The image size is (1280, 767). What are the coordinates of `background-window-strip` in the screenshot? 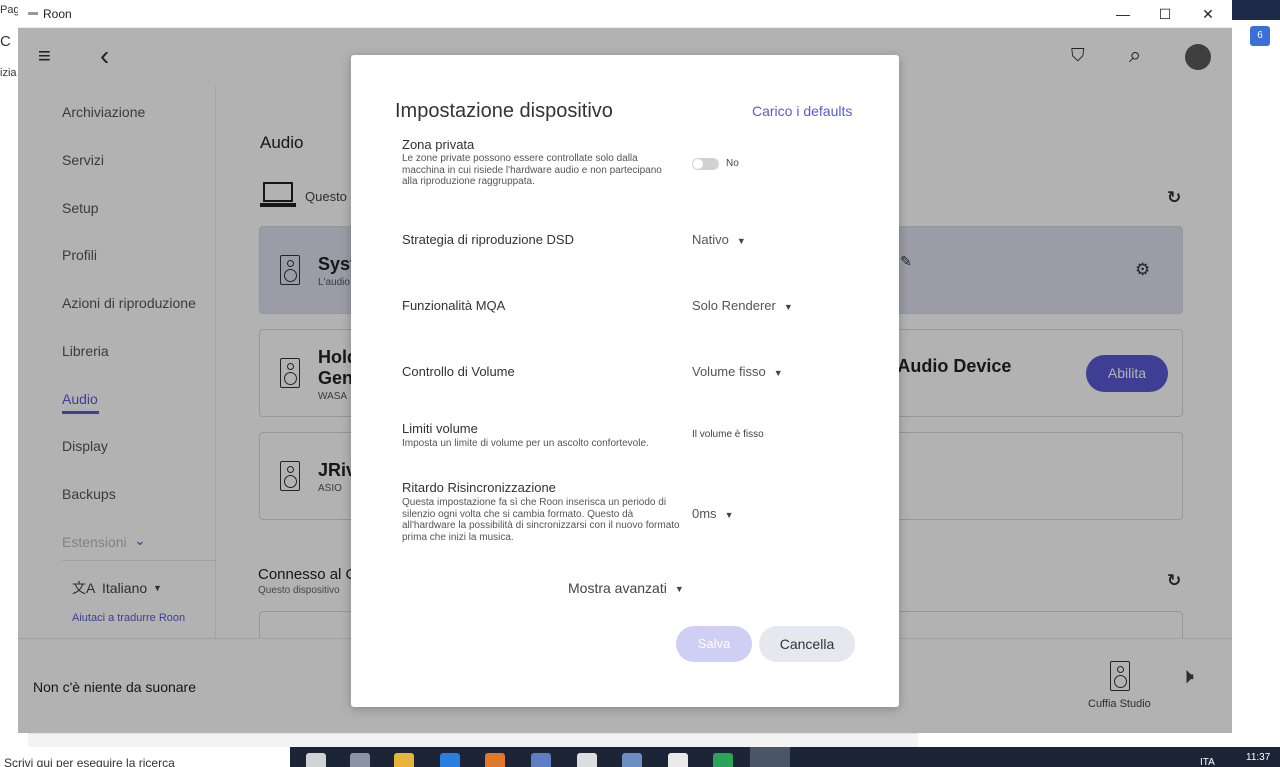 It's located at (473, 740).